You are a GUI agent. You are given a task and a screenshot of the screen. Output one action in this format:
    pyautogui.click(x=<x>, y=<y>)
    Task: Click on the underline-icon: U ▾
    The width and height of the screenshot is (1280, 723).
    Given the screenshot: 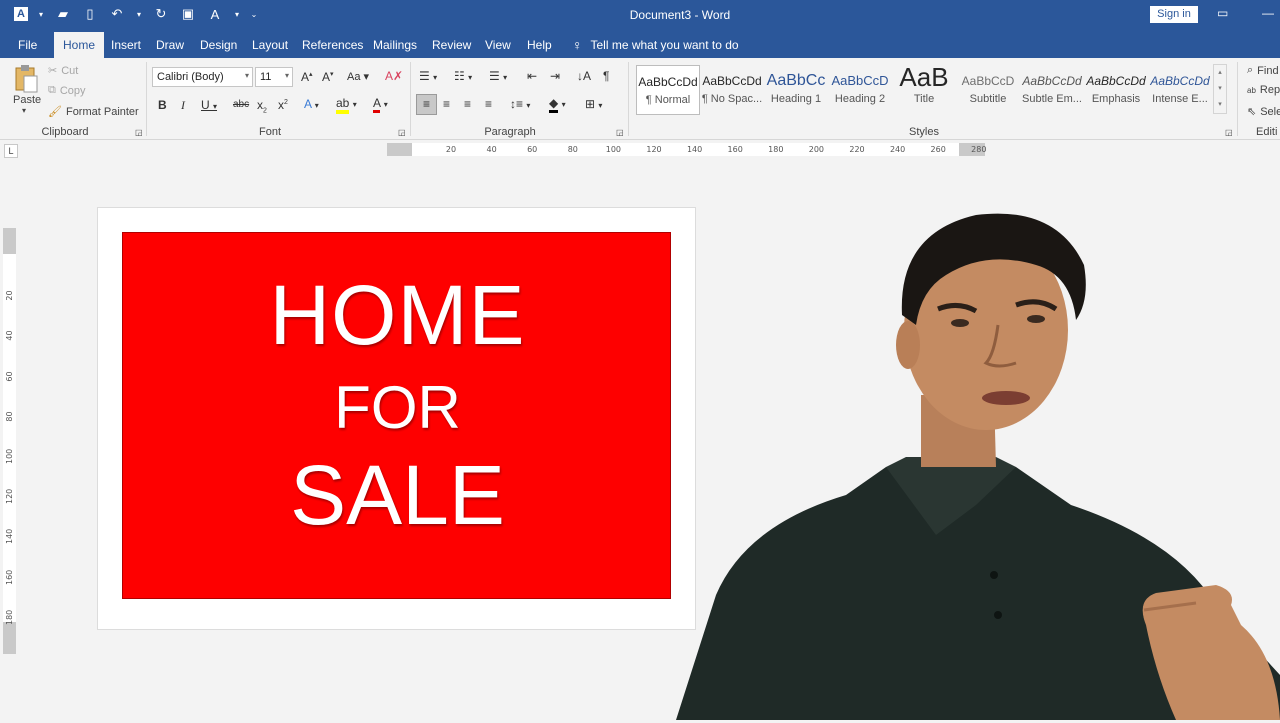 What is the action you would take?
    pyautogui.click(x=209, y=105)
    